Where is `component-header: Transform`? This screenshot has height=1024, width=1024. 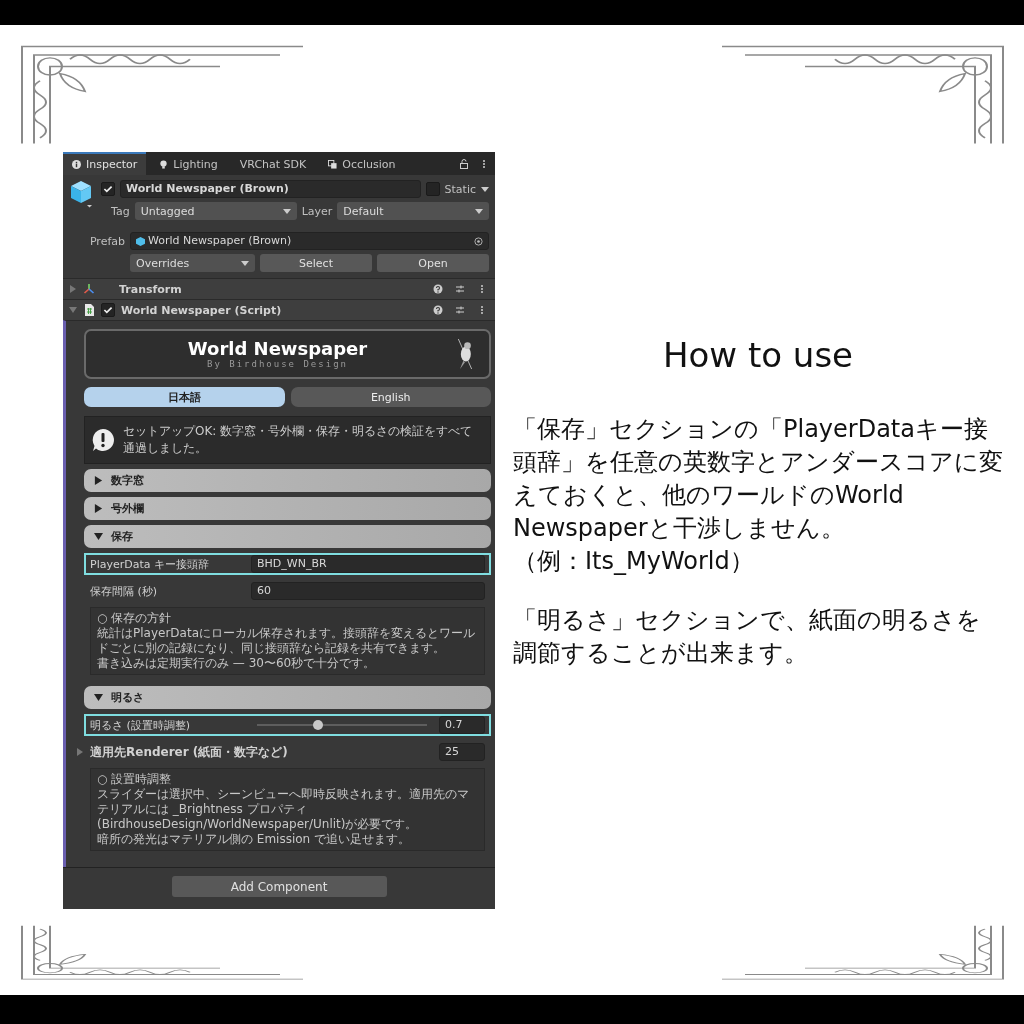
component-header: Transform is located at coordinates (279, 288).